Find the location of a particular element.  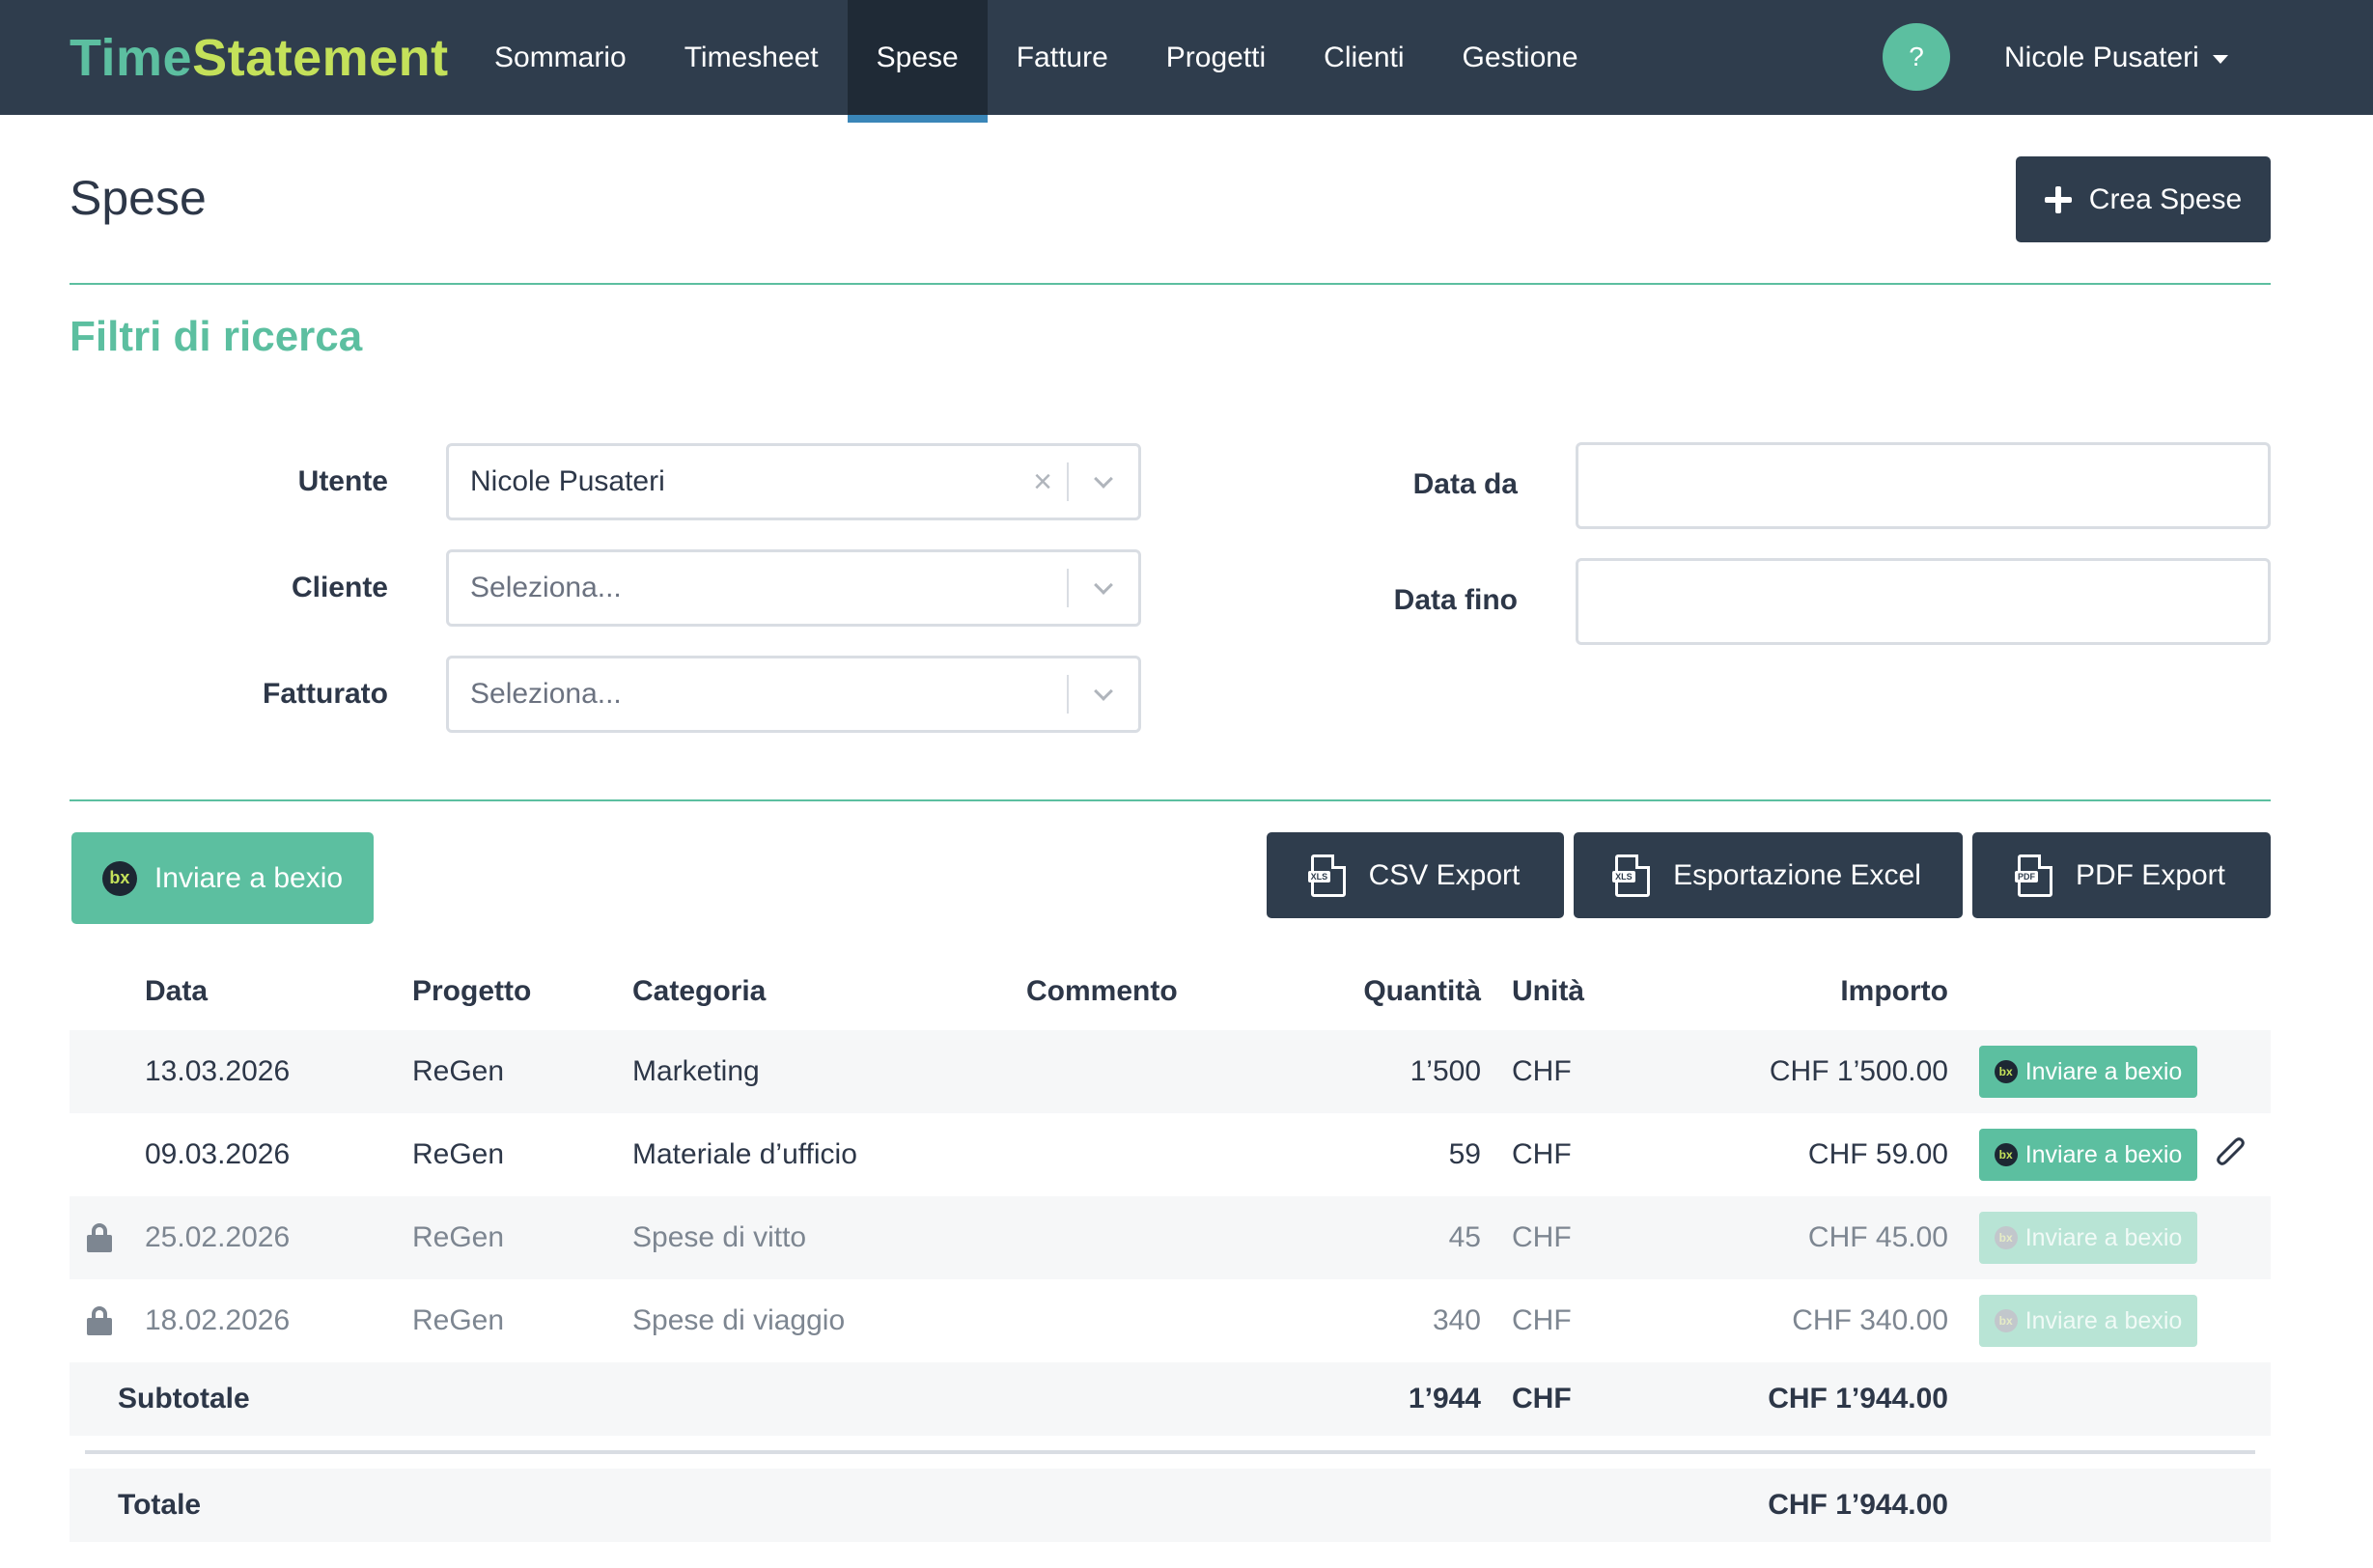

total-label: Totale is located at coordinates (160, 1505).